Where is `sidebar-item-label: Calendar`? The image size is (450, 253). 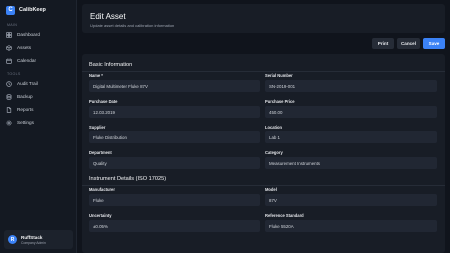 sidebar-item-label: Calendar is located at coordinates (27, 60).